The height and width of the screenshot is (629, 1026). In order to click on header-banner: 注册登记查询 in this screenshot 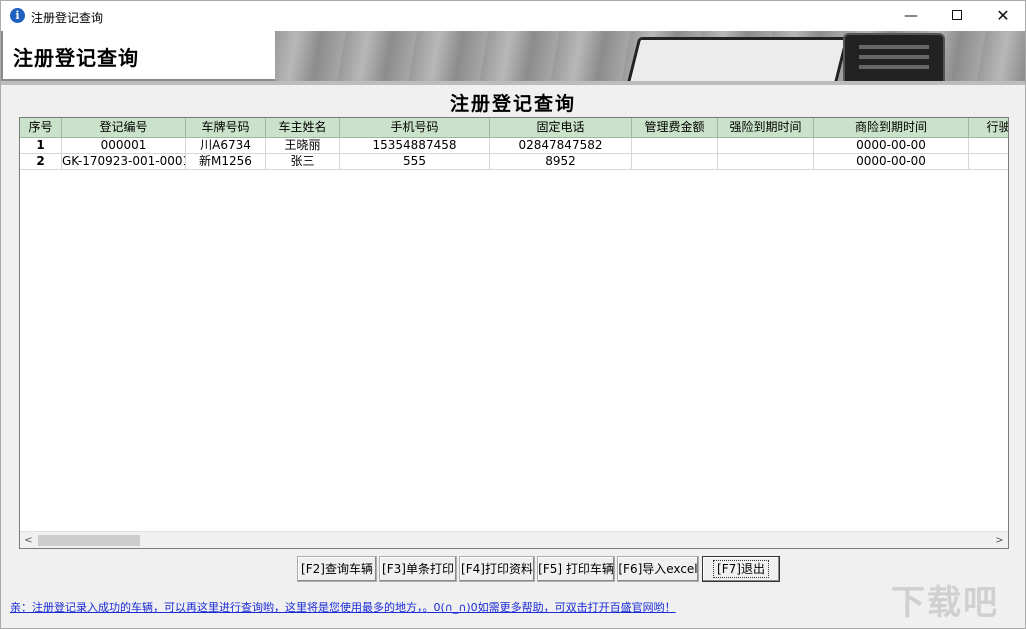, I will do `click(513, 56)`.